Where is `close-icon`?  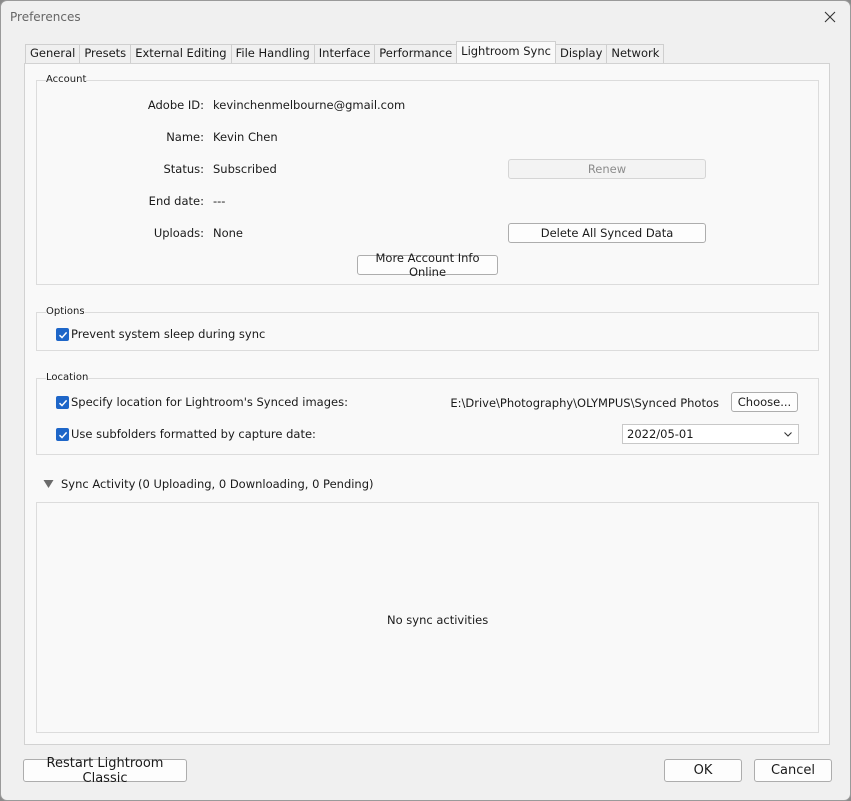 close-icon is located at coordinates (830, 17).